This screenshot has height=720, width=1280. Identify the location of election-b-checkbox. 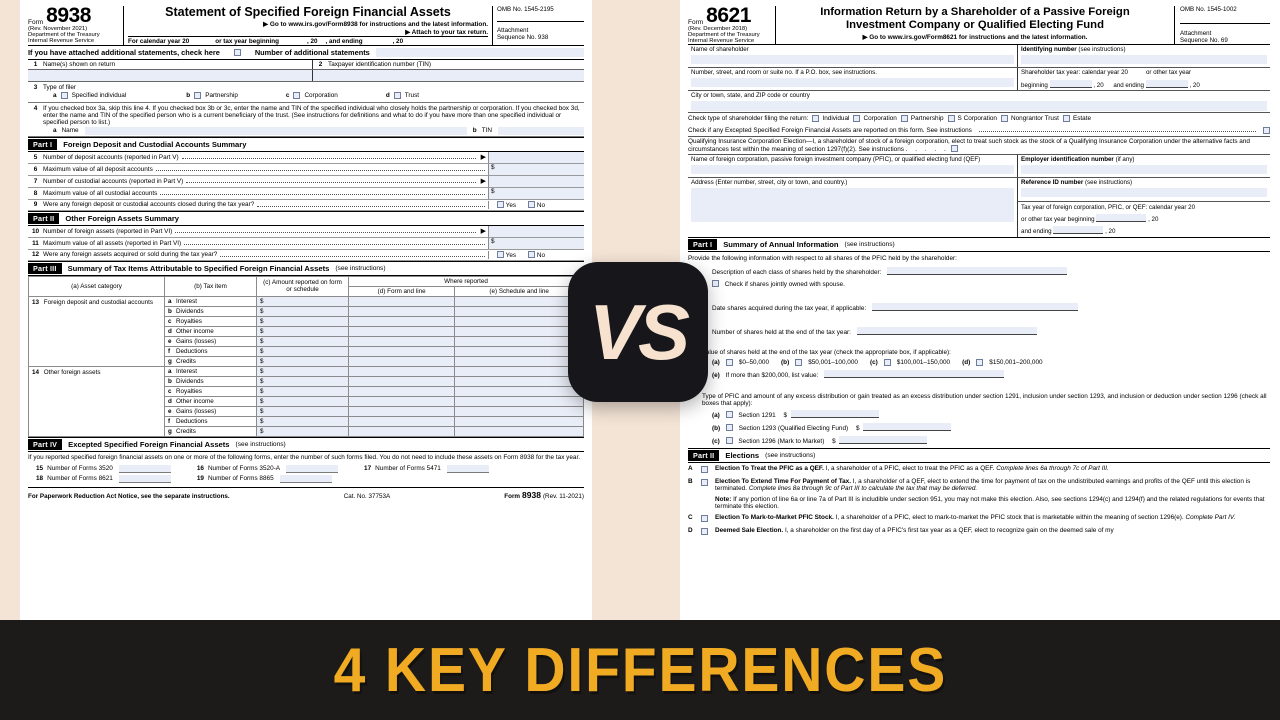
(704, 482).